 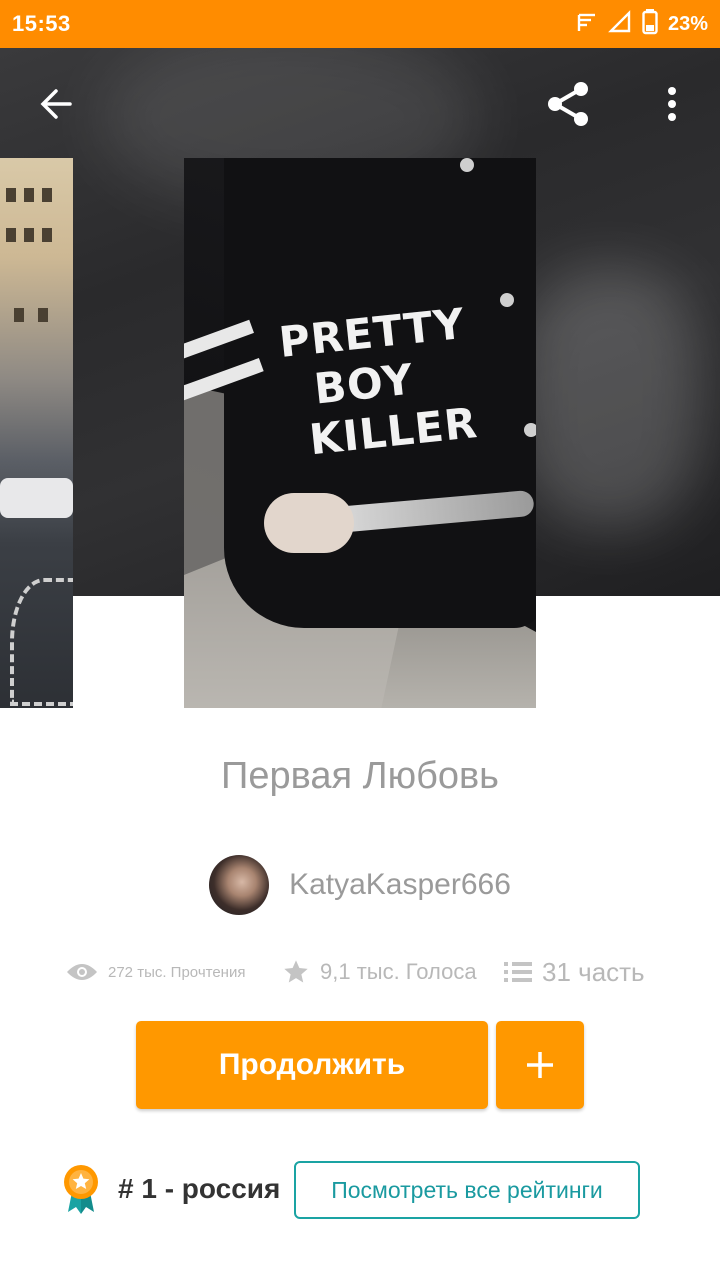 What do you see at coordinates (239, 885) in the screenshot?
I see `author-avatar` at bounding box center [239, 885].